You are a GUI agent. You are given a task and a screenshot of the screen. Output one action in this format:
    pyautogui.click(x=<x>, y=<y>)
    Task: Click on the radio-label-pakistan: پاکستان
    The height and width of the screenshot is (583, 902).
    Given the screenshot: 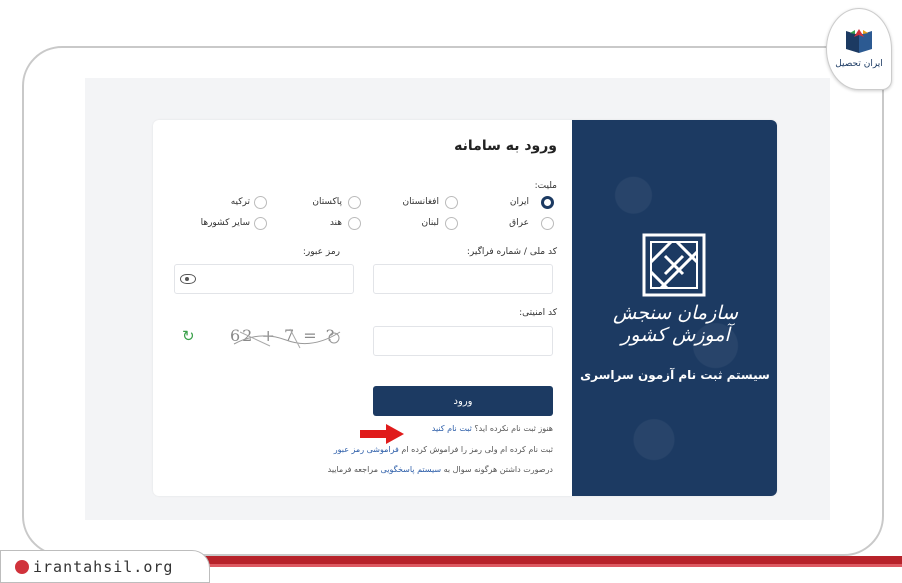 What is the action you would take?
    pyautogui.click(x=327, y=202)
    